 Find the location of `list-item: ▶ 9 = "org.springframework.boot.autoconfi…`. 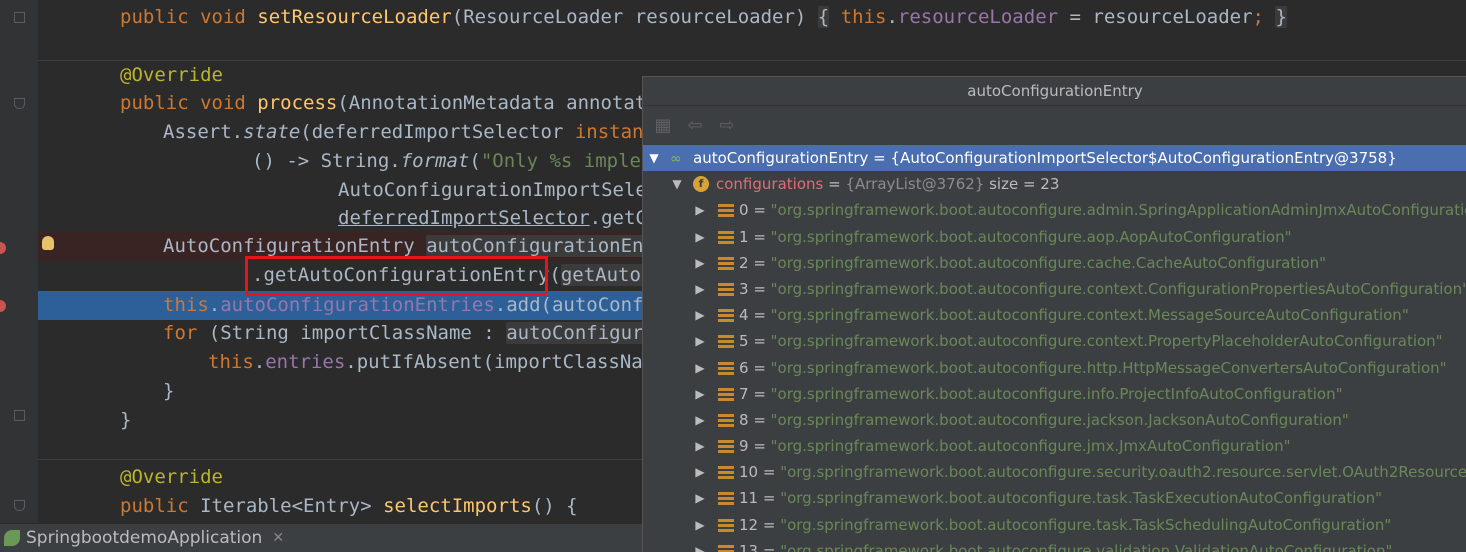

list-item: ▶ 9 = "org.springframework.boot.autoconfi… is located at coordinates (1054, 446).